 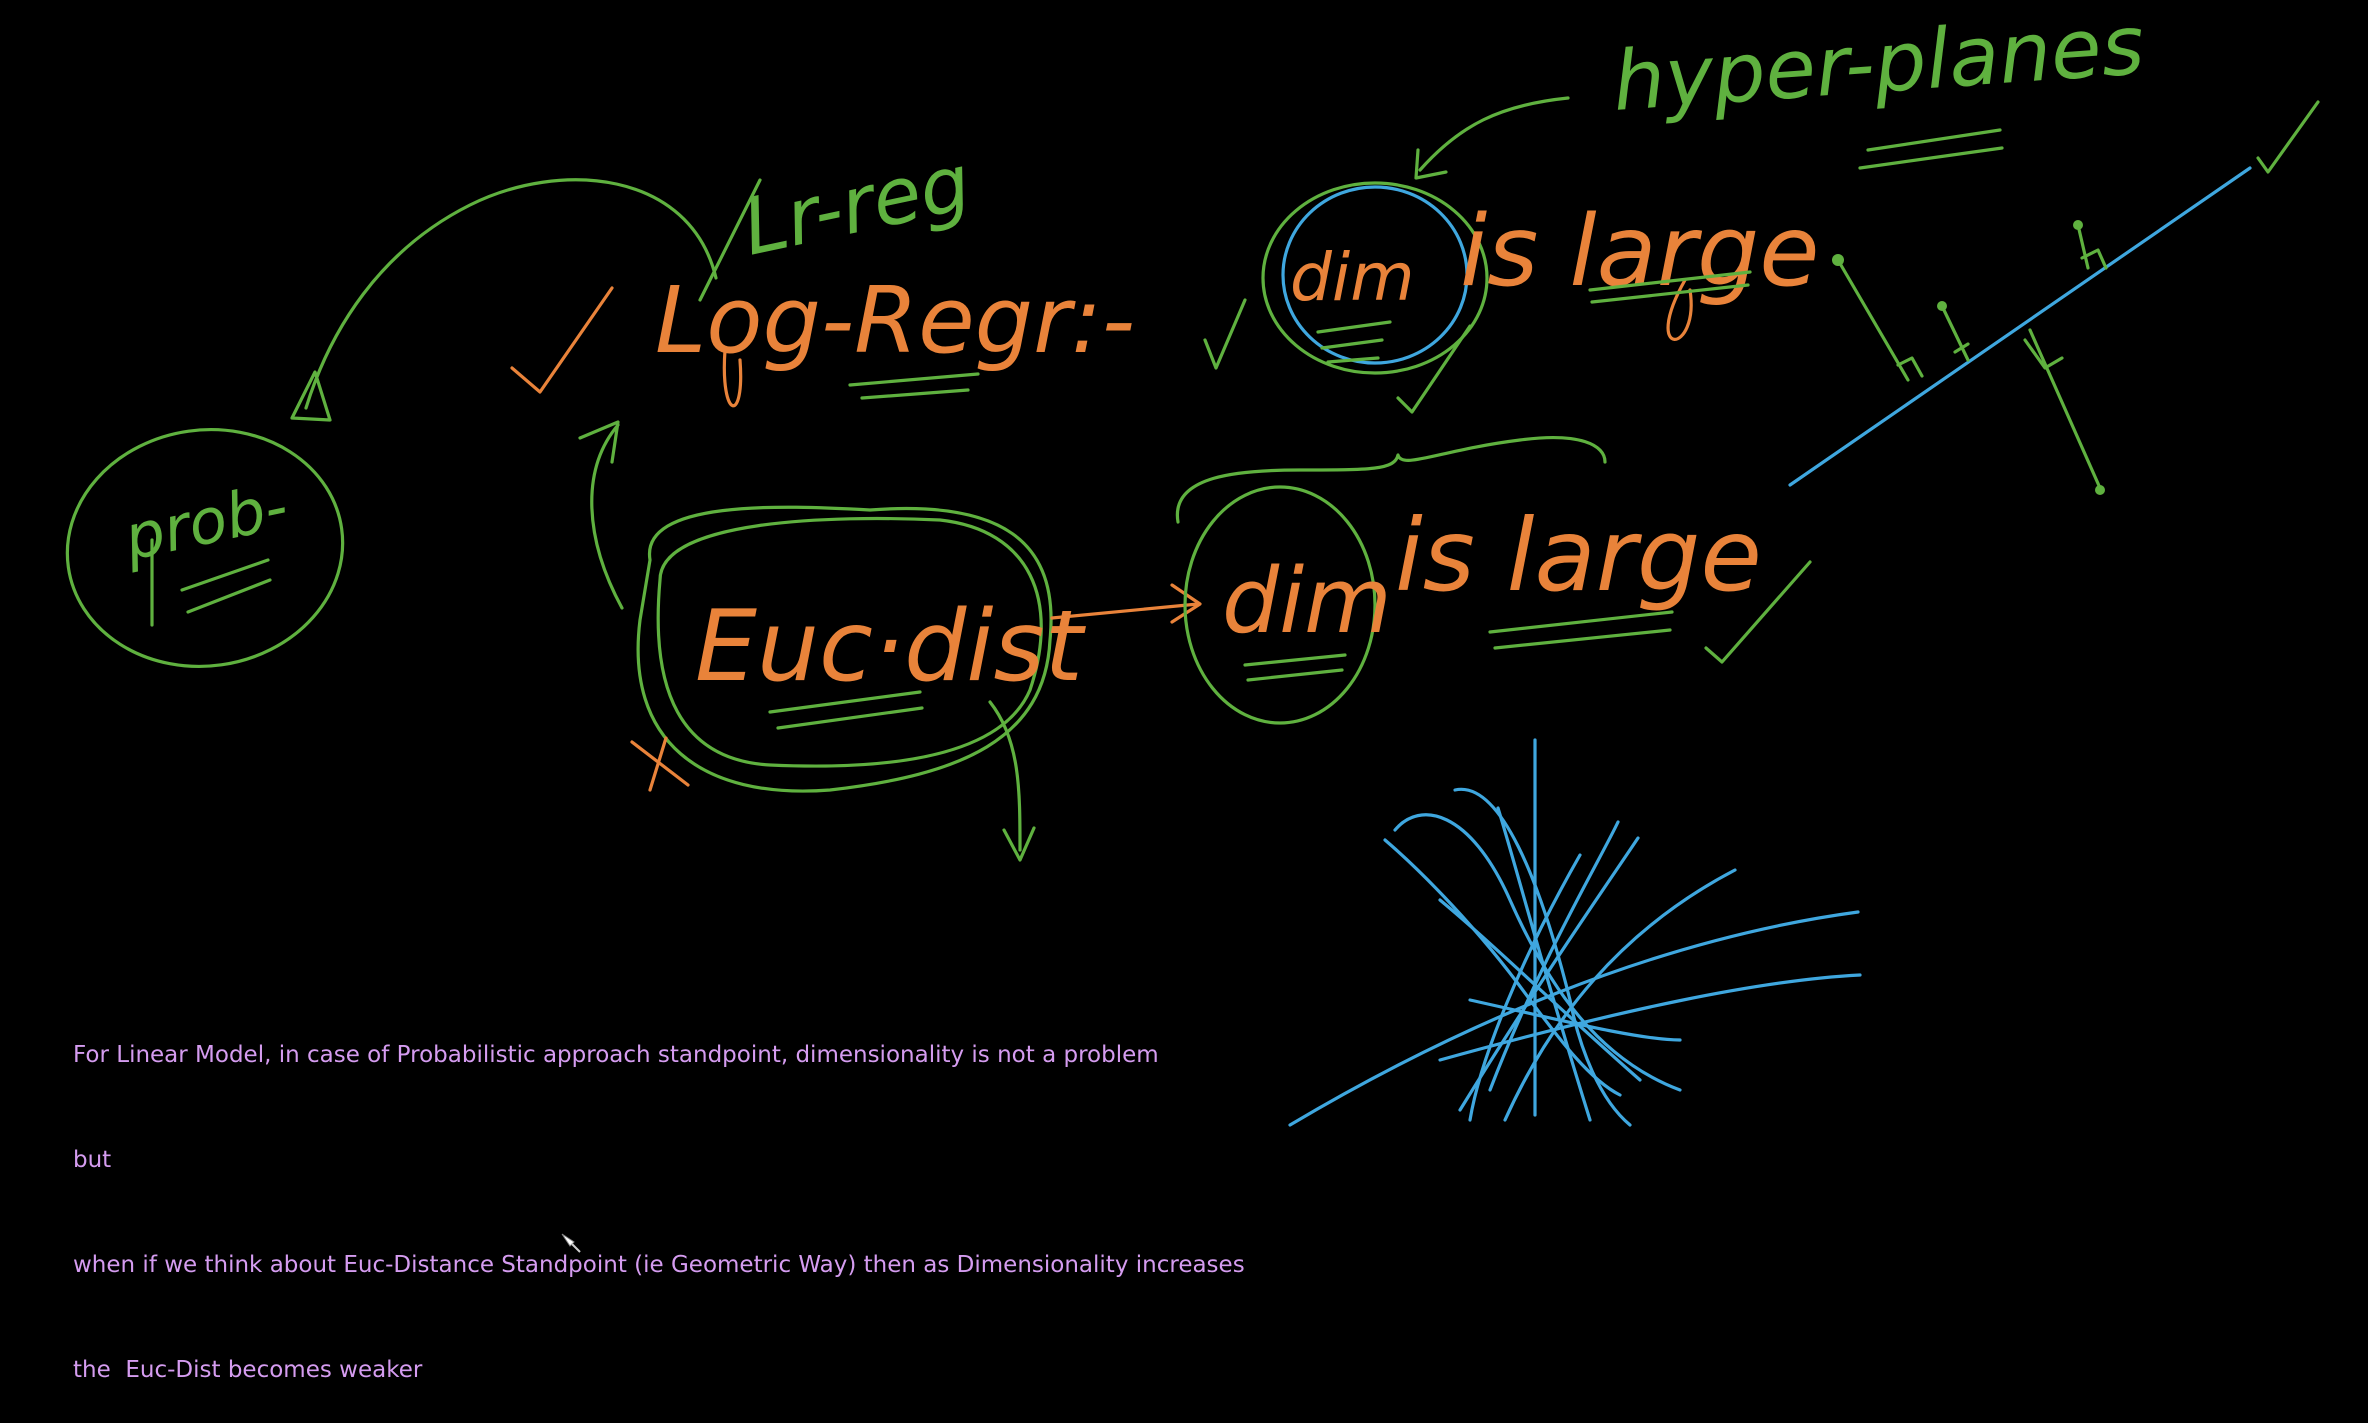 I want to click on prob-underline, so click(x=226, y=586).